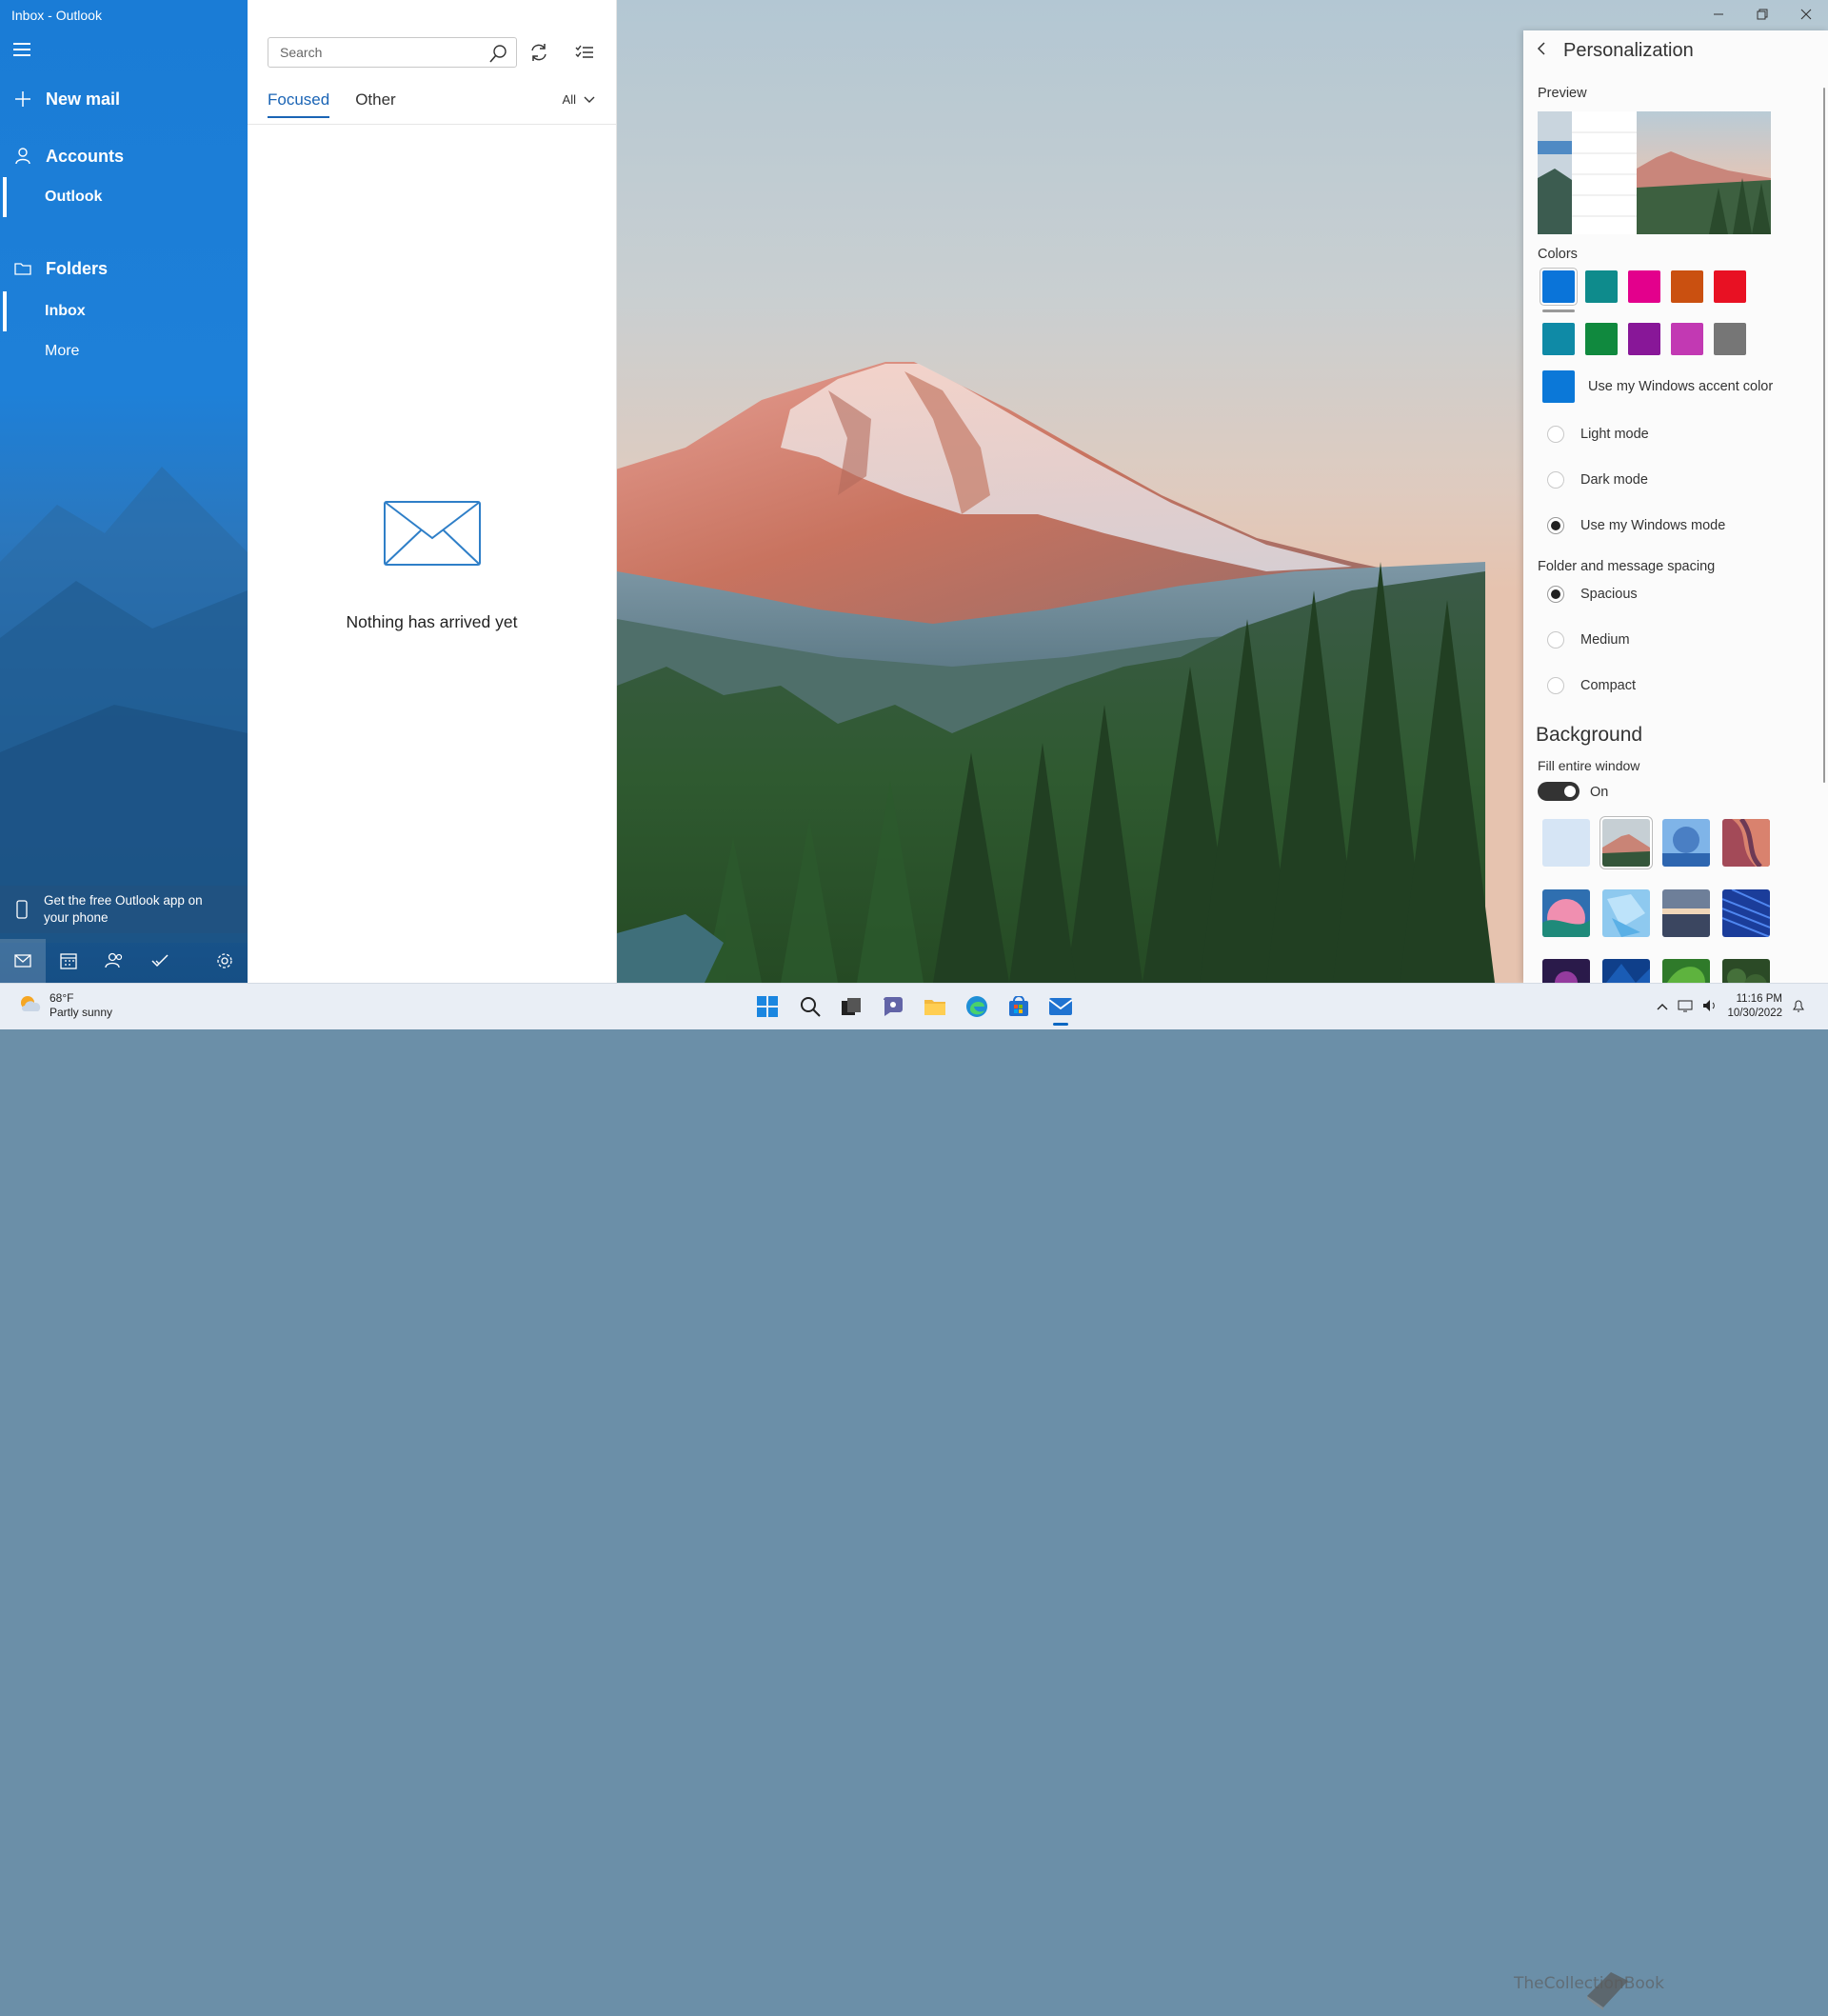 The image size is (1828, 2016). What do you see at coordinates (1636, 525) in the screenshot?
I see `mode-option: Use my Windows mode` at bounding box center [1636, 525].